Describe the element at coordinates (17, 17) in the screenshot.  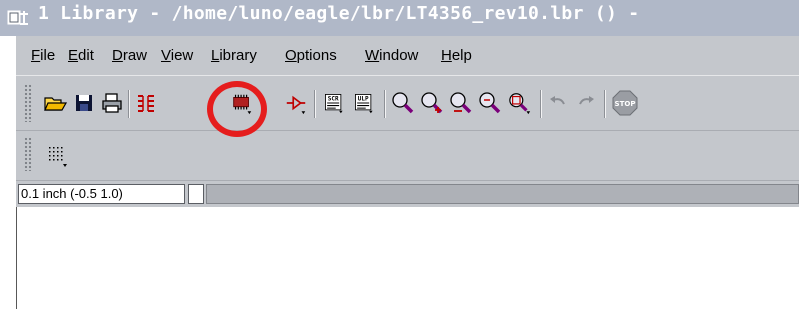
I see `eagle-app-icon` at that location.